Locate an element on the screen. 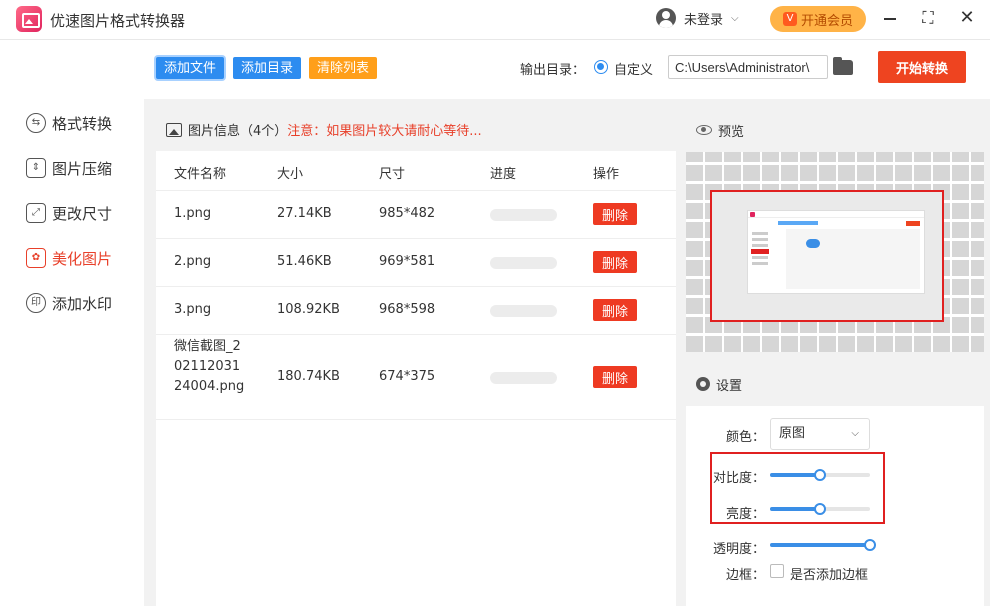 The image size is (990, 606). vip-label: 开通会员 is located at coordinates (826, 21).